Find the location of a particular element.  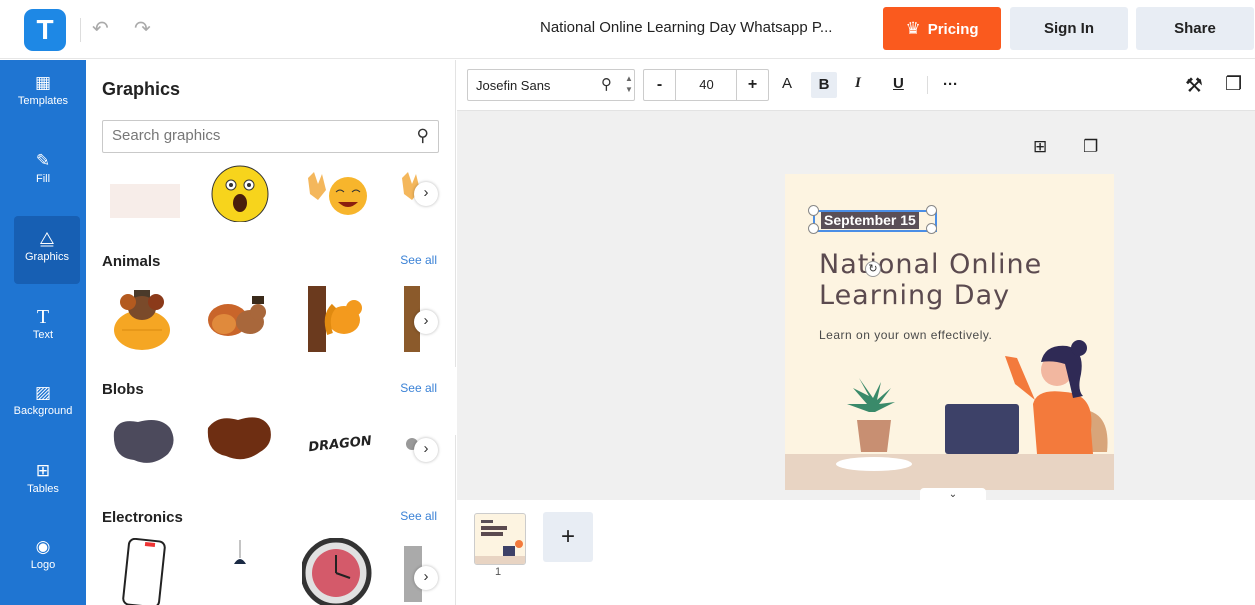

more-options-button: ··· is located at coordinates (950, 84).